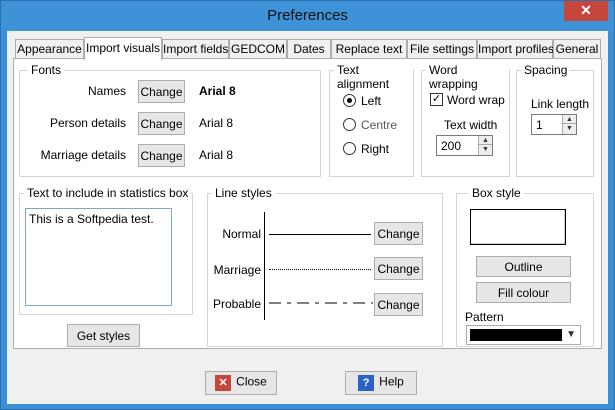 This screenshot has height=410, width=615. I want to click on person-details-label: Person details, so click(87, 123).